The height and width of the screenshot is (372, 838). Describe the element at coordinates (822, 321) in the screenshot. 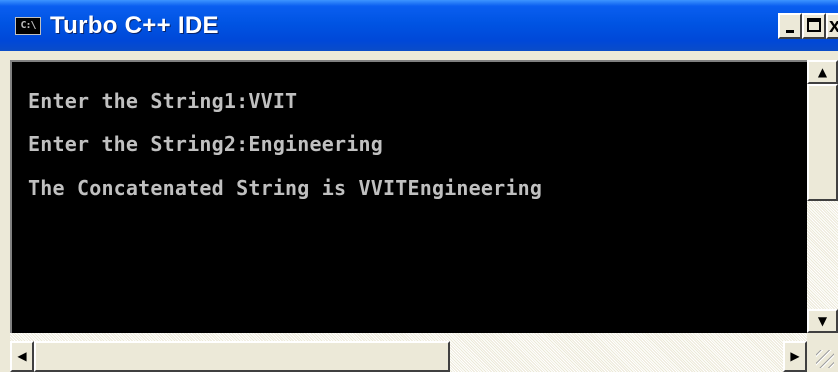

I see `scroll-down-arrow-icon: ▼` at that location.